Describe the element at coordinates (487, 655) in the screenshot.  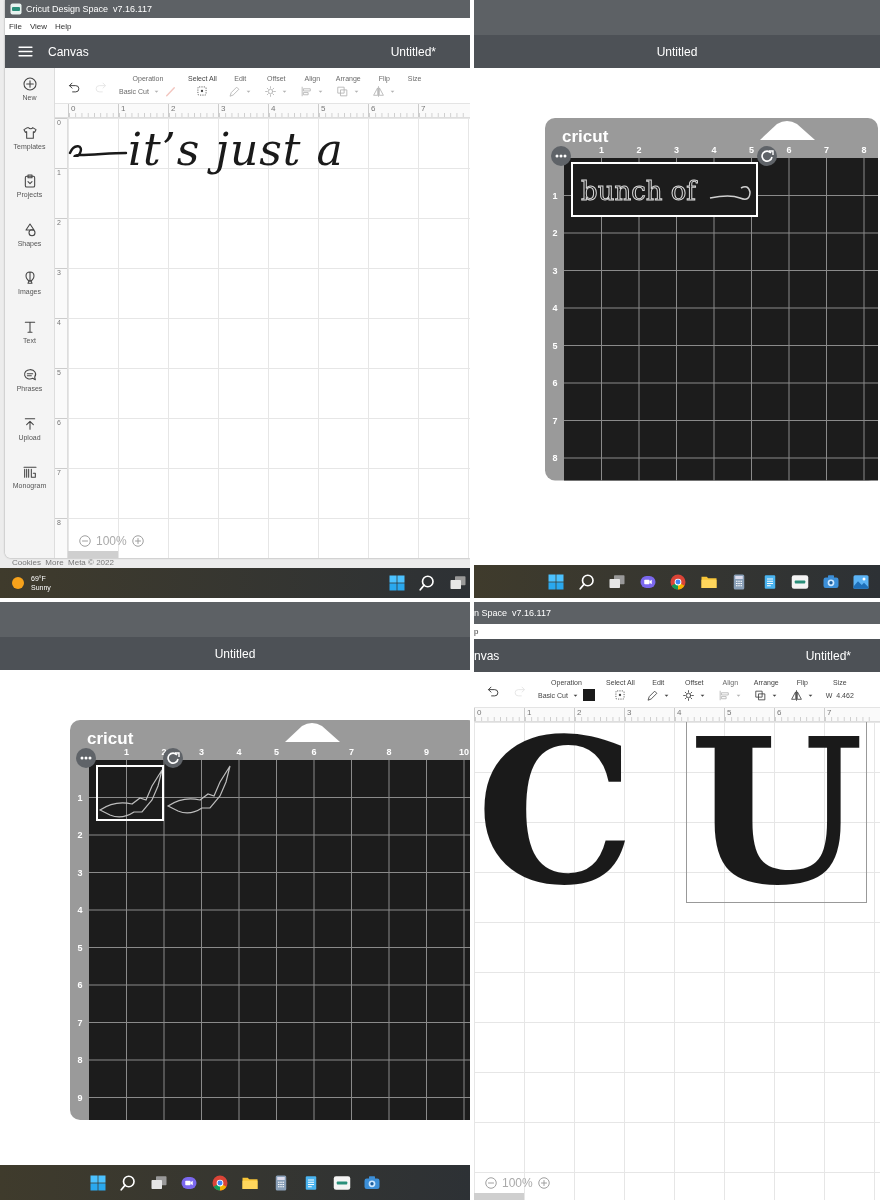
I see `section-title: nvas` at that location.